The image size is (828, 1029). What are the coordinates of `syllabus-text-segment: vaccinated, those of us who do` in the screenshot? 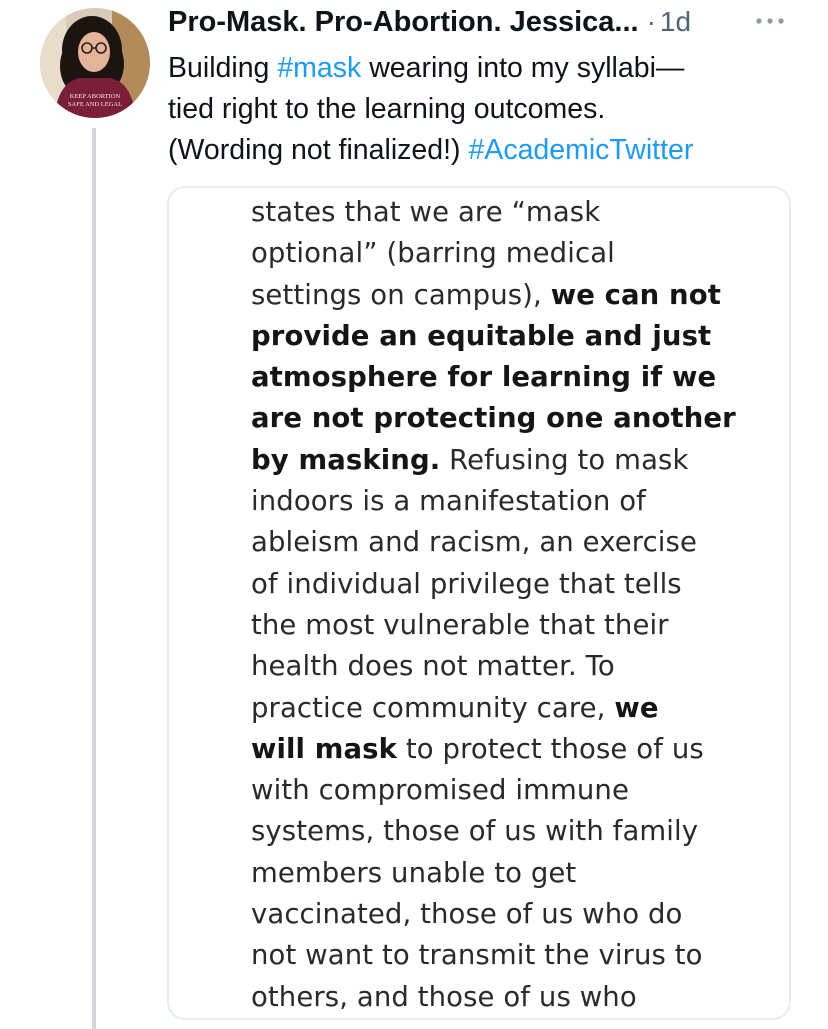 It's located at (467, 914).